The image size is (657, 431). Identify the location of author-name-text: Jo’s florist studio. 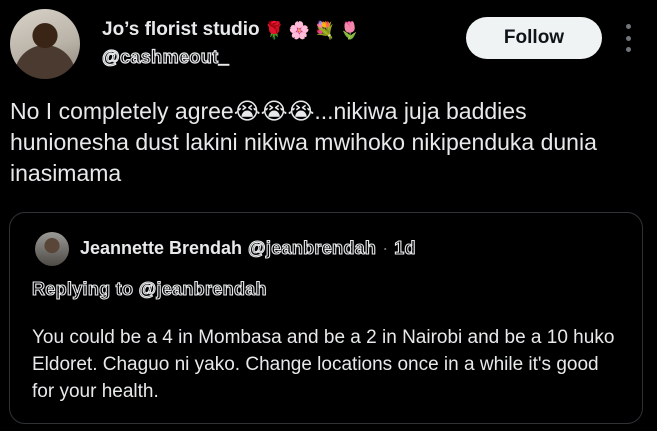
(181, 29).